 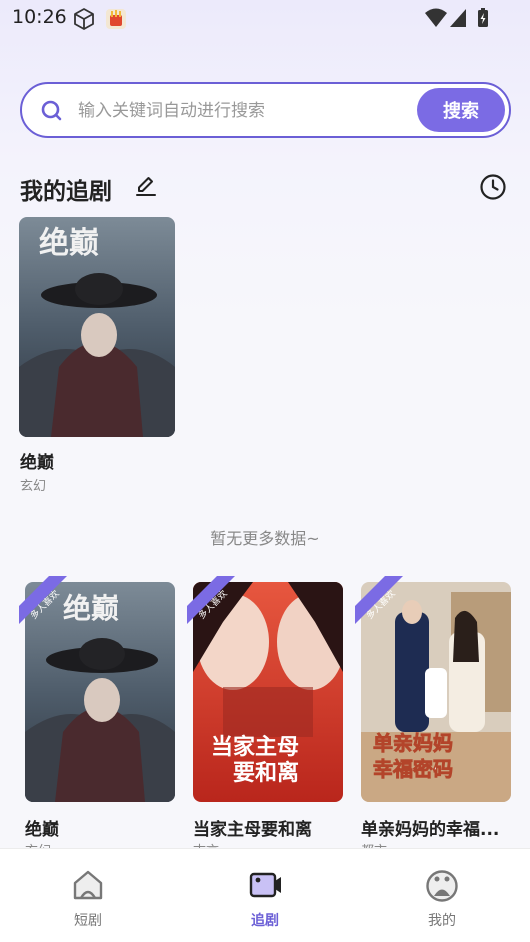 What do you see at coordinates (88, 885) in the screenshot?
I see `house-icon` at bounding box center [88, 885].